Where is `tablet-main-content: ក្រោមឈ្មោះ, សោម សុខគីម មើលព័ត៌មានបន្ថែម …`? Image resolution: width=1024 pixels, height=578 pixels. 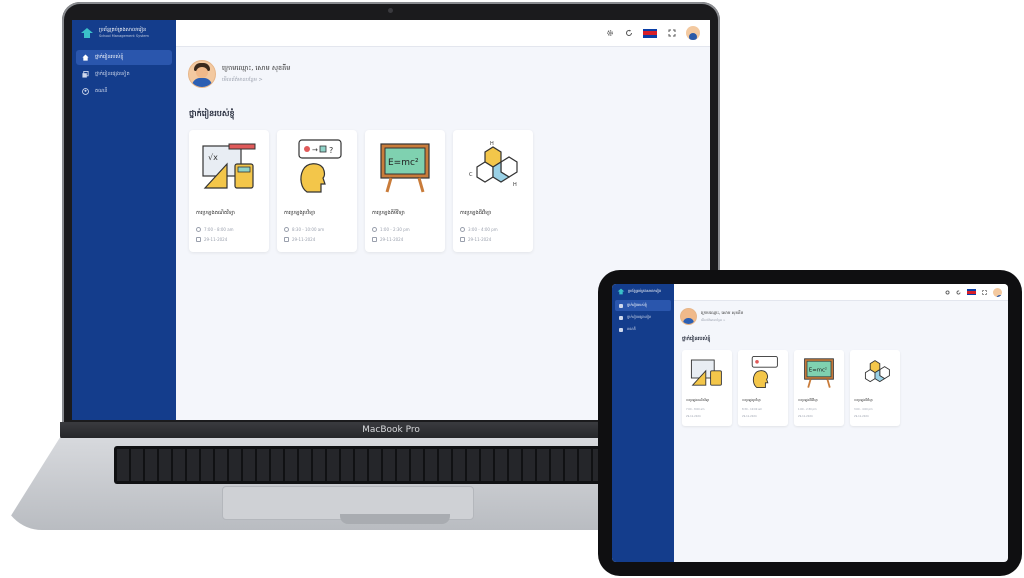 tablet-main-content: ក្រោមឈ្មោះ, សោម សុខគីម មើលព័ត៌មានបន្ថែម … is located at coordinates (841, 431).